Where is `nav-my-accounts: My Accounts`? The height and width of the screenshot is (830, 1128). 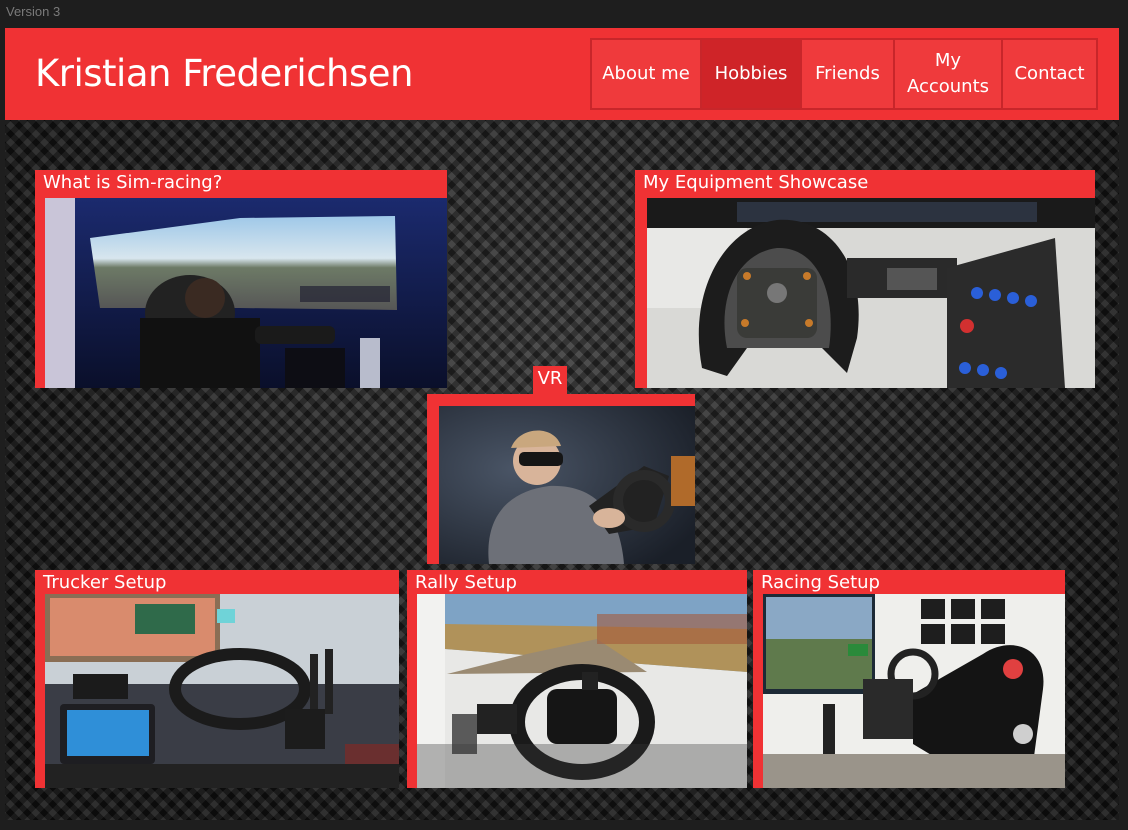
nav-my-accounts: My Accounts is located at coordinates (949, 74).